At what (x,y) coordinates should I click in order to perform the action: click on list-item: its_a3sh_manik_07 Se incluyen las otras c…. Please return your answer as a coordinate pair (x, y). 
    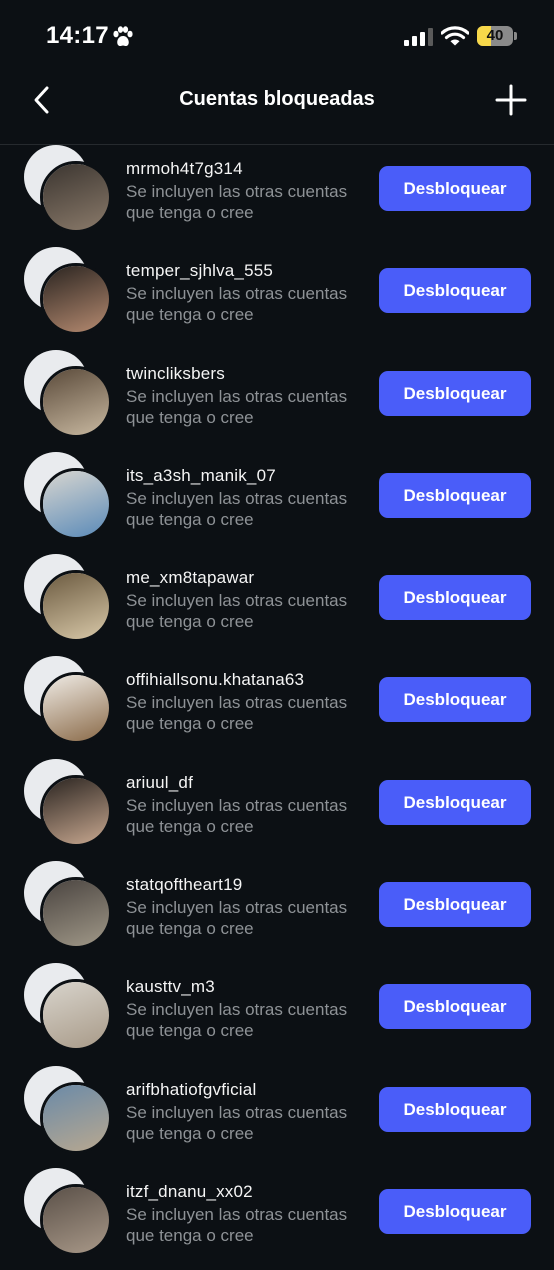
    Looking at the image, I should click on (277, 502).